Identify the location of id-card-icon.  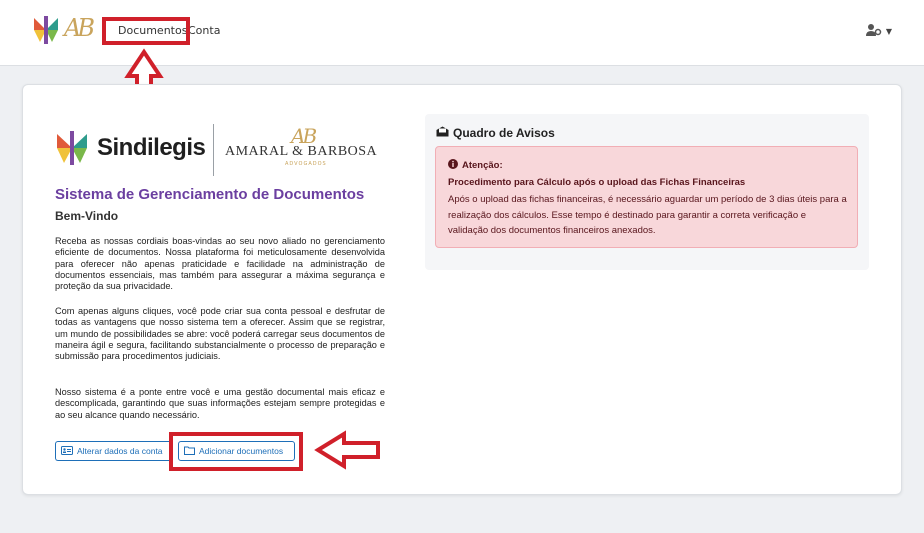
(67, 451).